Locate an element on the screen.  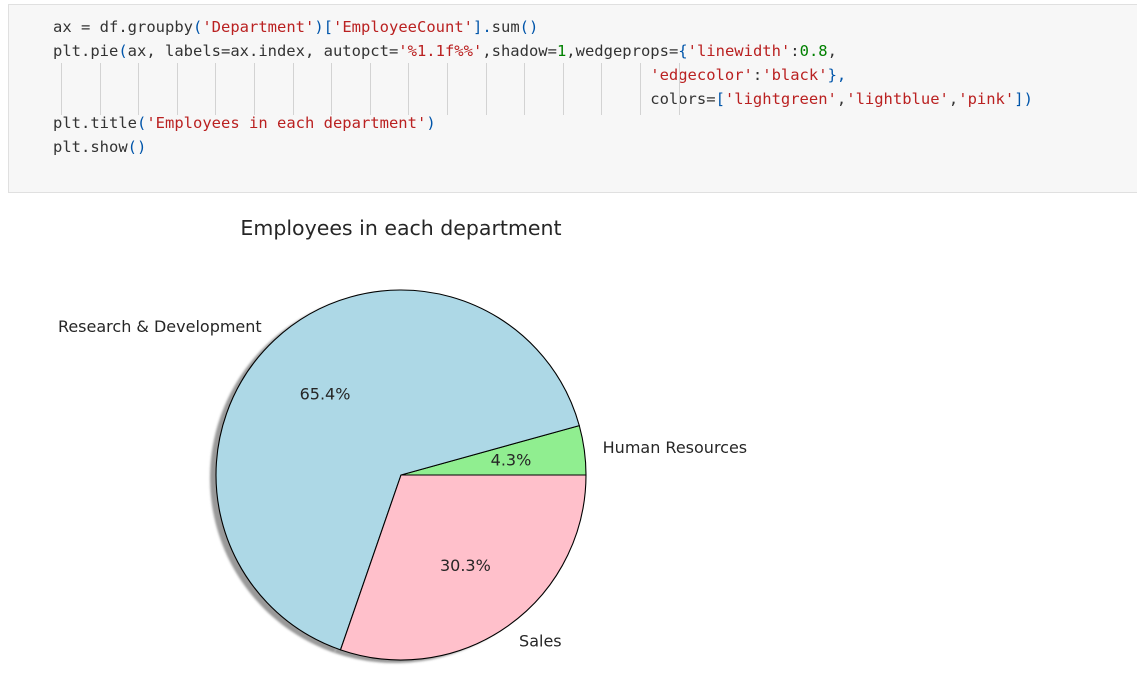
code-token: ax is located at coordinates (67, 27).